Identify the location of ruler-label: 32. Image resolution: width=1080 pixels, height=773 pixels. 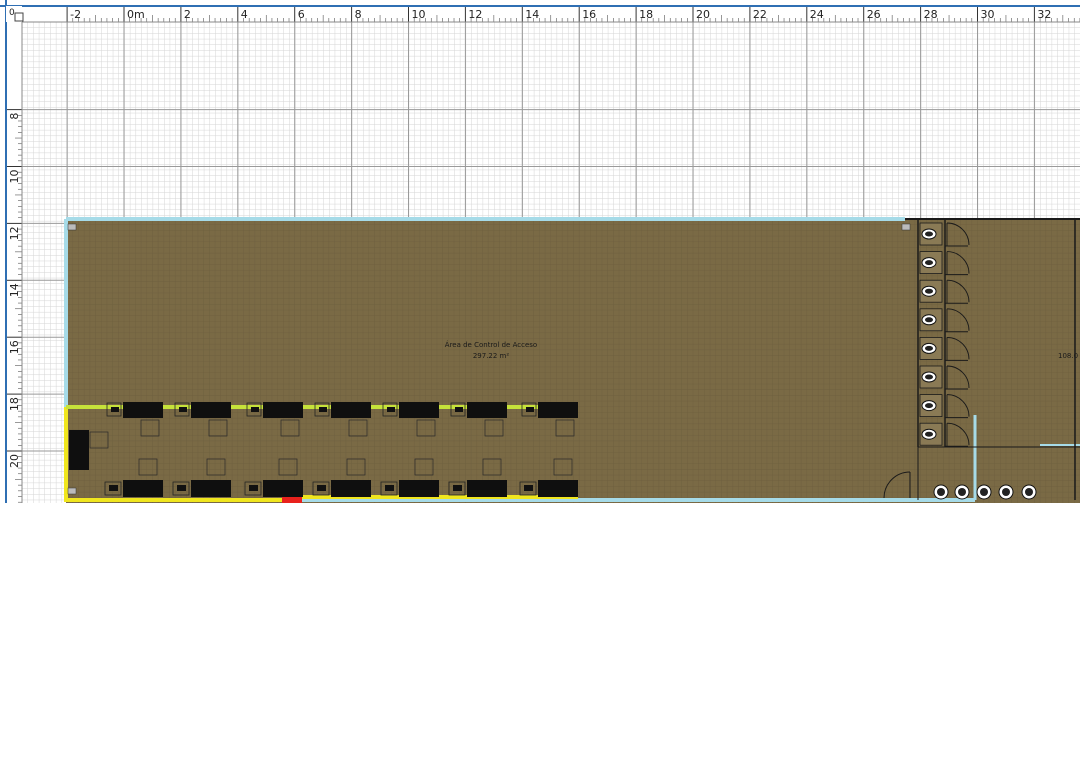
(1044, 14).